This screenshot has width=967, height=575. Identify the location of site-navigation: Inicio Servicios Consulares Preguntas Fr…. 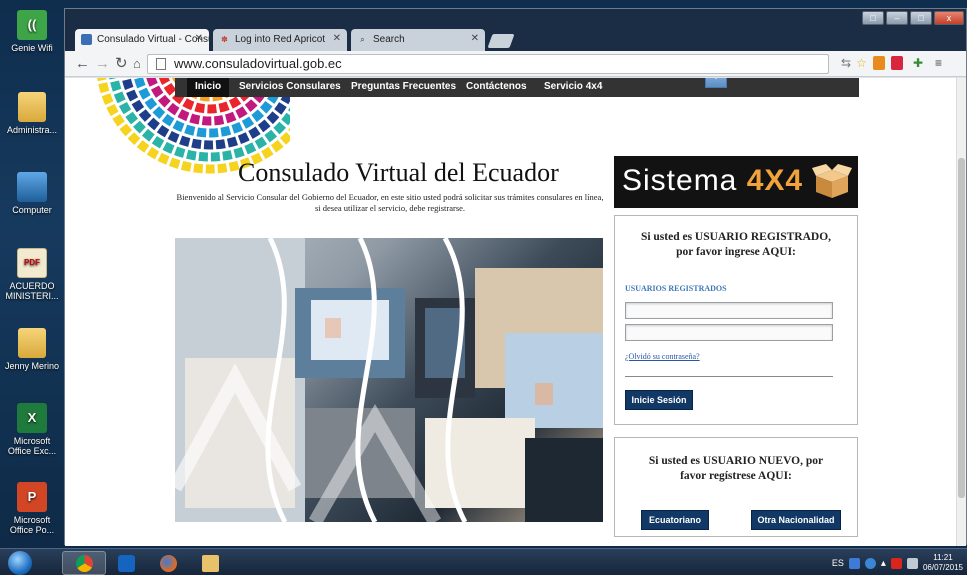
(517, 87).